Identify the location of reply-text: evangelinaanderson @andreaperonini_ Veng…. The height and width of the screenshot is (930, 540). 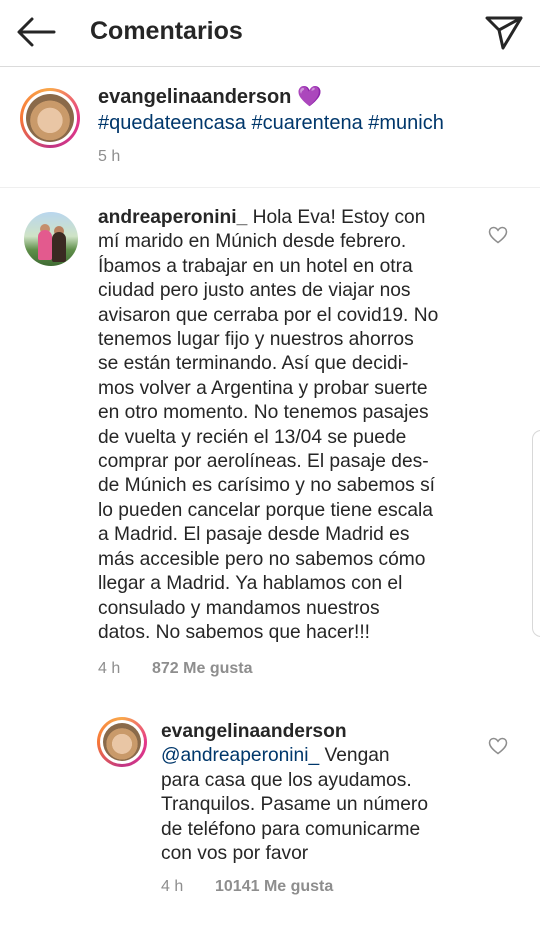
(294, 793).